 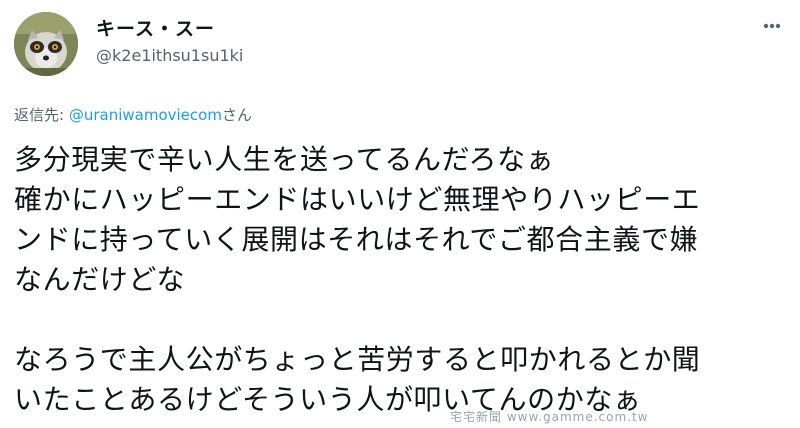 I want to click on avatar, so click(x=46, y=44).